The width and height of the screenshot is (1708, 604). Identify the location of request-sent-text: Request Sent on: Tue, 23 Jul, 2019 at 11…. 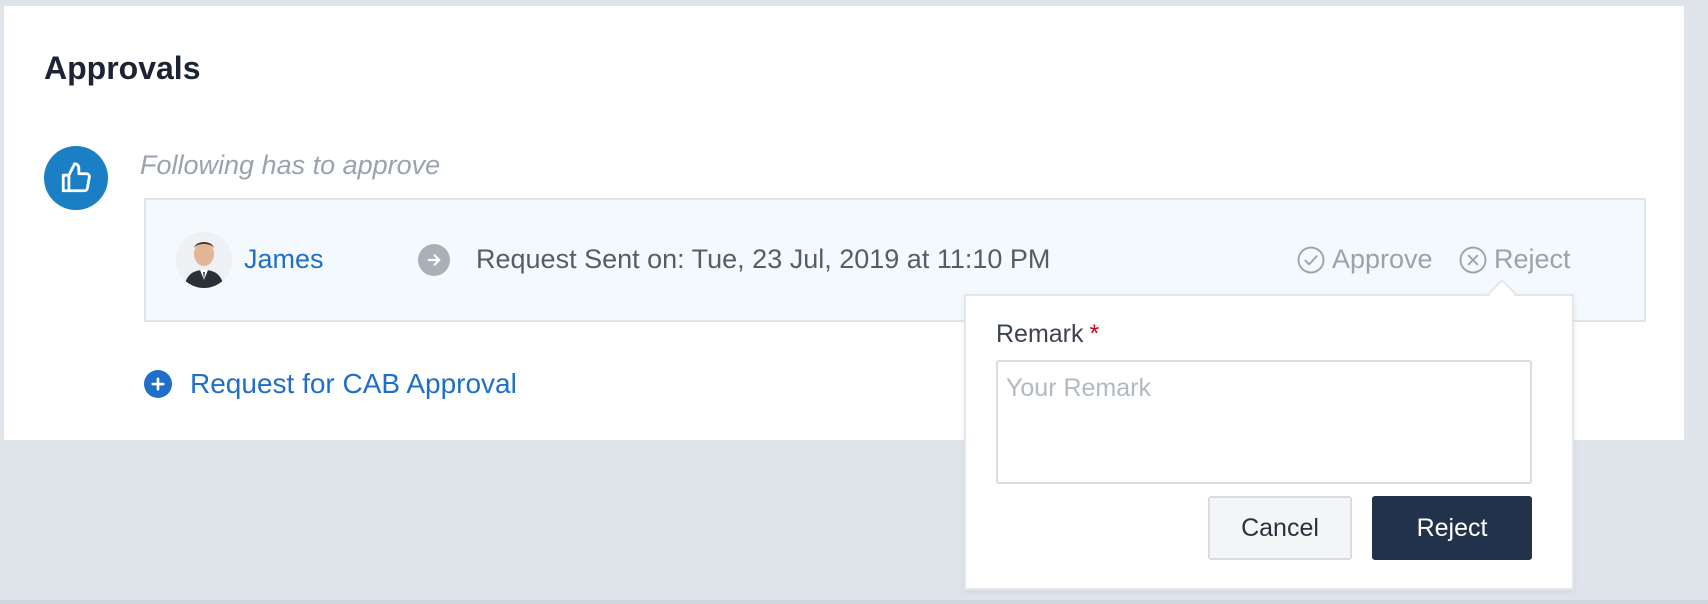
(763, 259).